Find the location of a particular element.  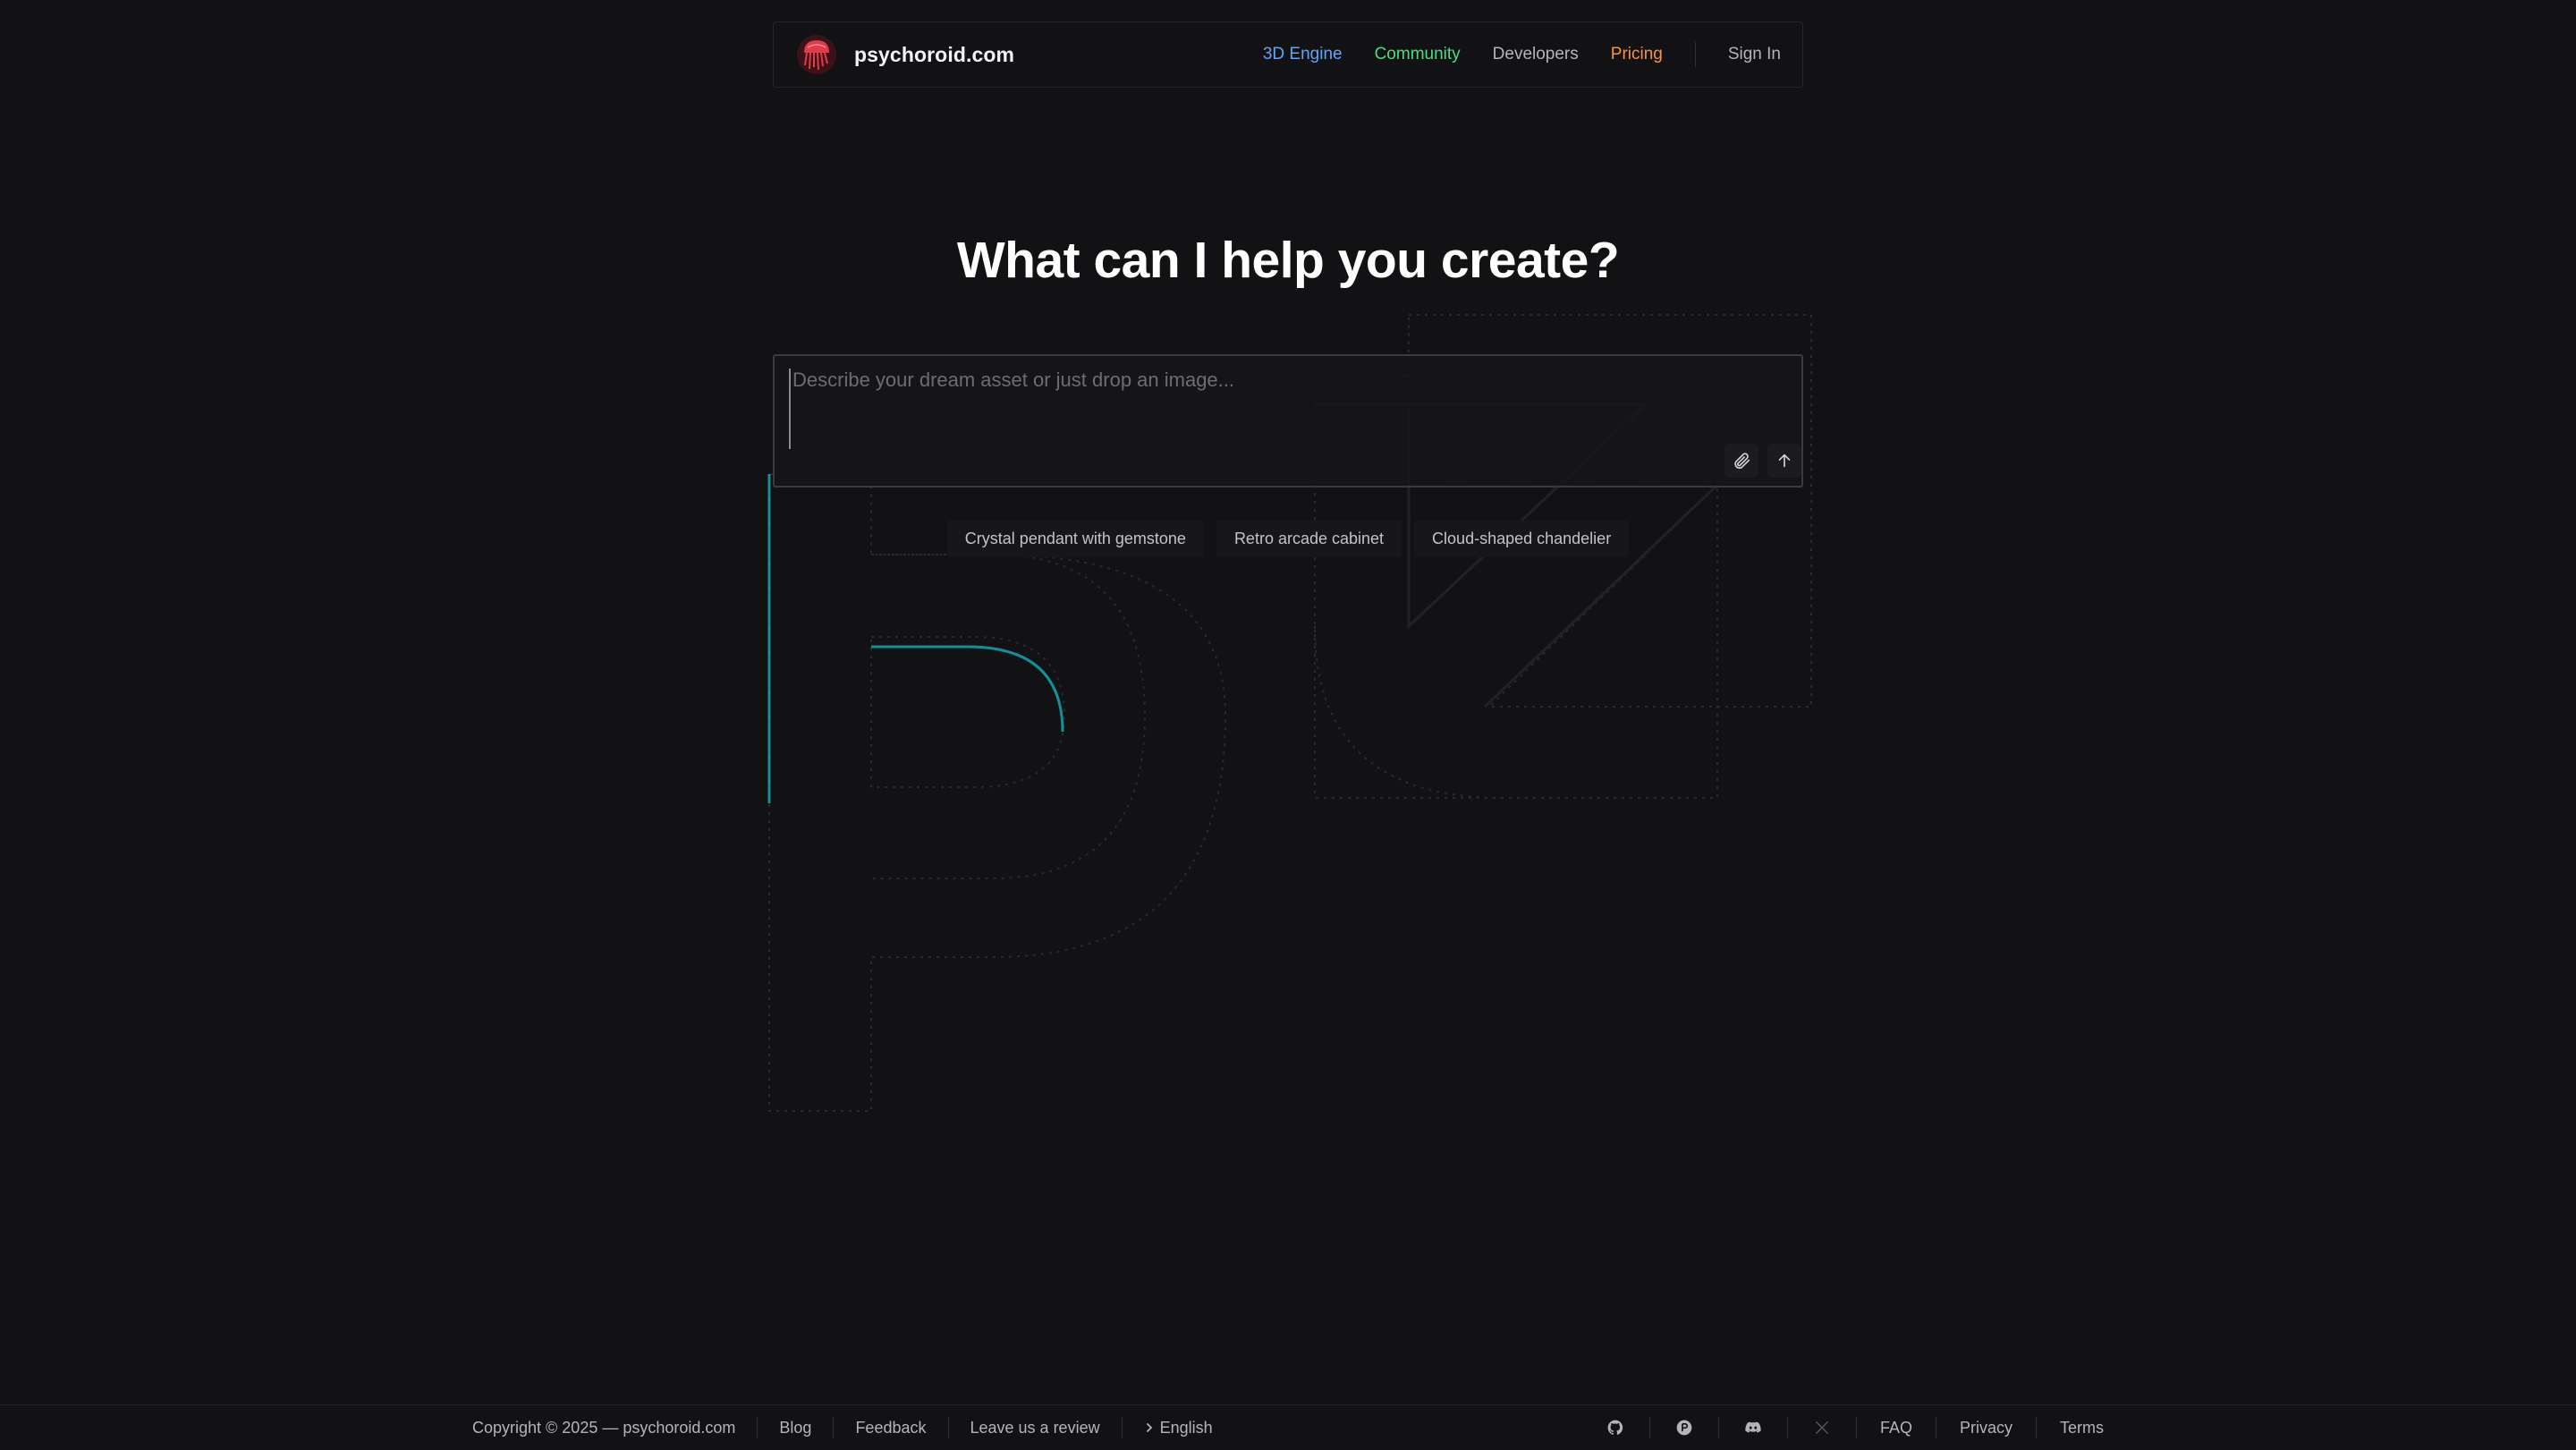

suggestion-chip: Crystal pendant with gemstone is located at coordinates (1075, 539).